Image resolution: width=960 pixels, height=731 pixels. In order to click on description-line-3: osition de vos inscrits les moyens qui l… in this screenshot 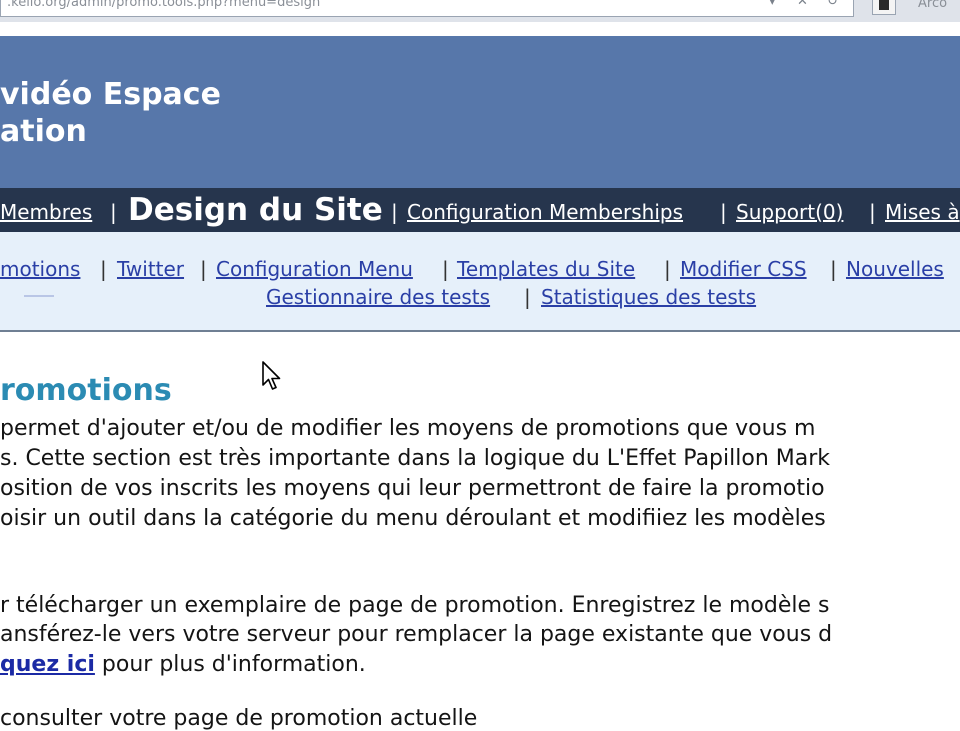, I will do `click(412, 488)`.